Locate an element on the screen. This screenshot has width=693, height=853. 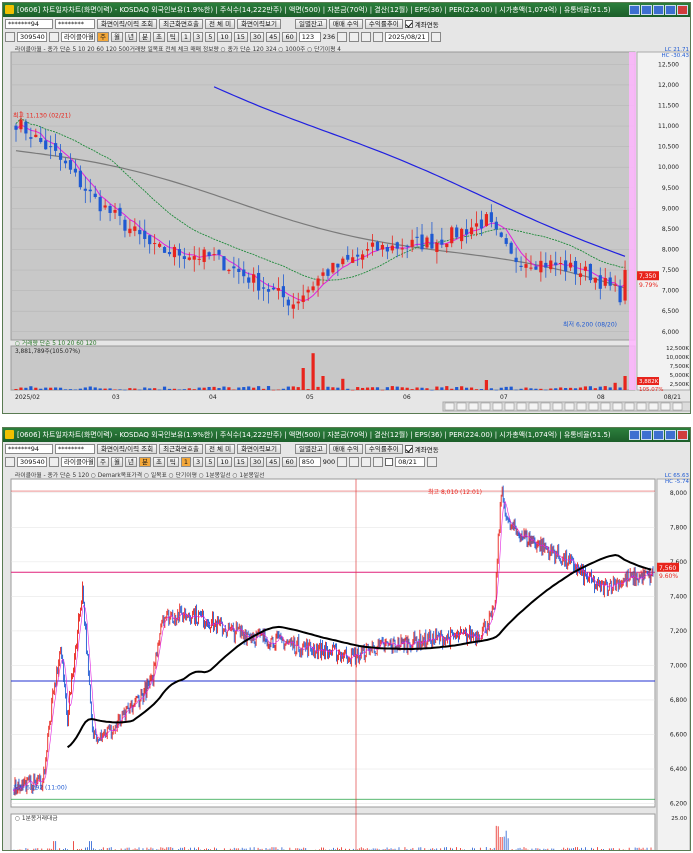
period-year-button: 년 is located at coordinates (130, 37).